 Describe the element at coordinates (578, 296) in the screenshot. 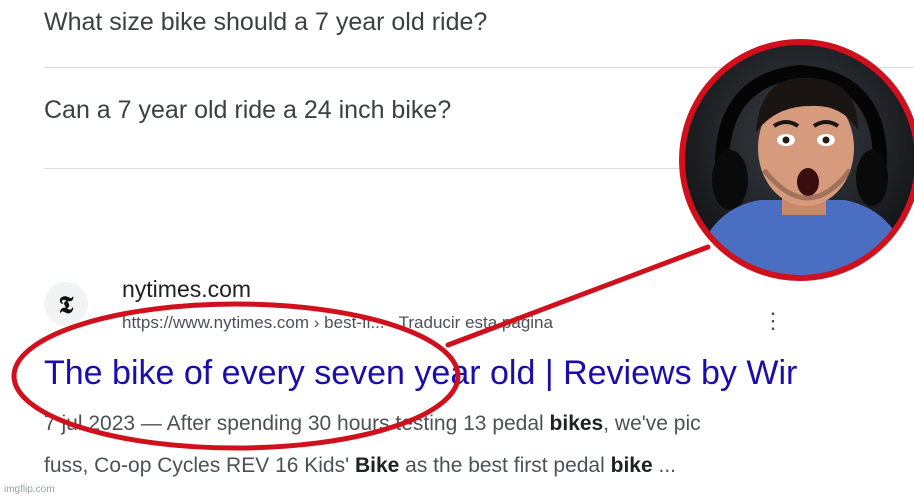

I see `connector-line` at that location.